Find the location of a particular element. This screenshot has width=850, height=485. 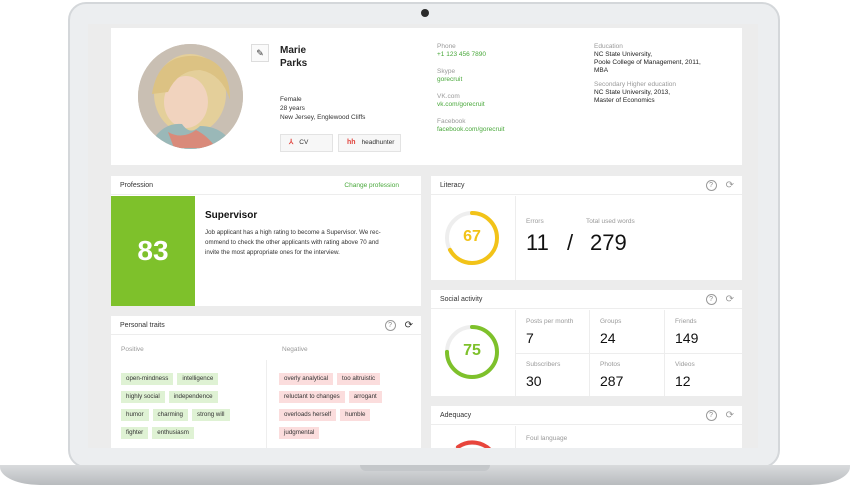

location: New Jersey, Englewood Cliffs is located at coordinates (323, 117).